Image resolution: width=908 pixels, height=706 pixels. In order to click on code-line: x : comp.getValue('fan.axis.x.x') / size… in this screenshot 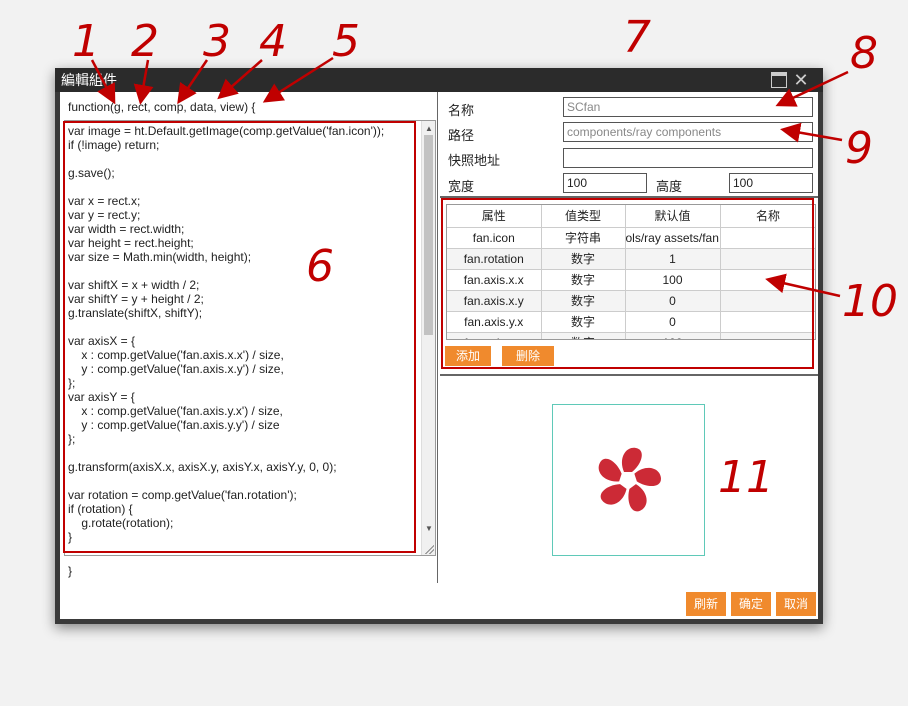, I will do `click(243, 355)`.